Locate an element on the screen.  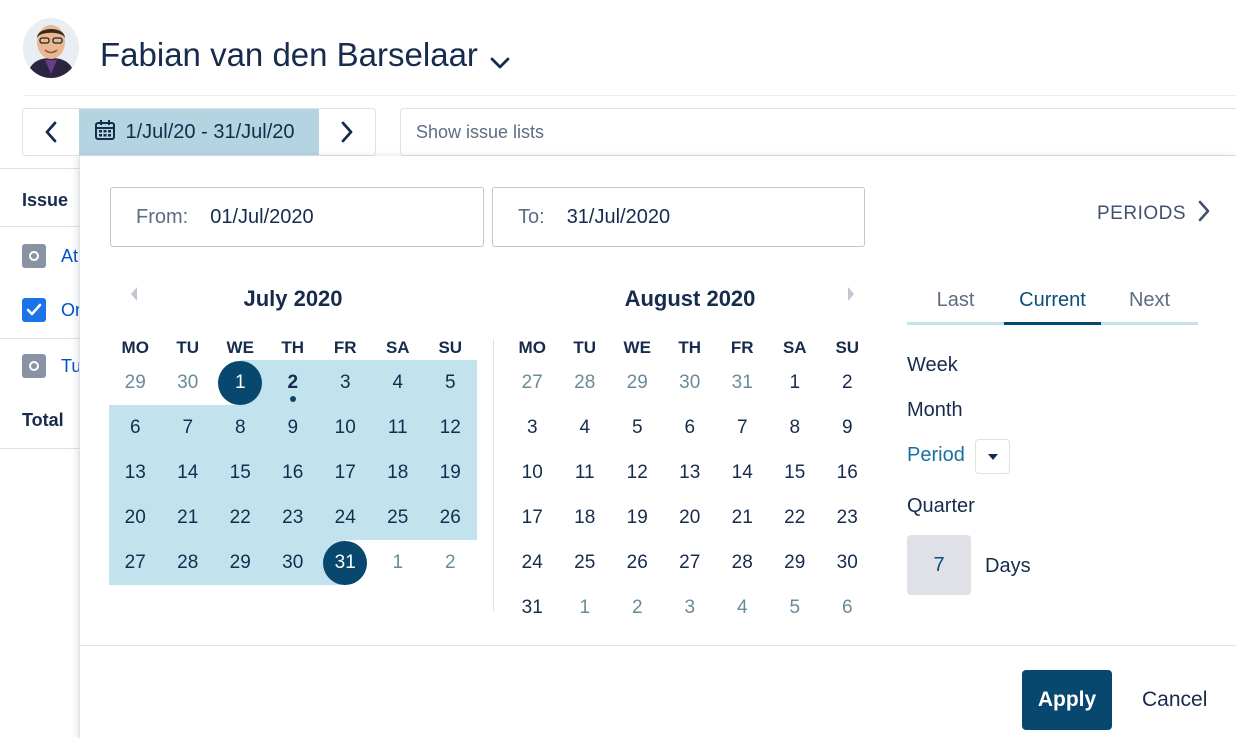
from-date-field: From: 01/Jul/2020 is located at coordinates (297, 217).